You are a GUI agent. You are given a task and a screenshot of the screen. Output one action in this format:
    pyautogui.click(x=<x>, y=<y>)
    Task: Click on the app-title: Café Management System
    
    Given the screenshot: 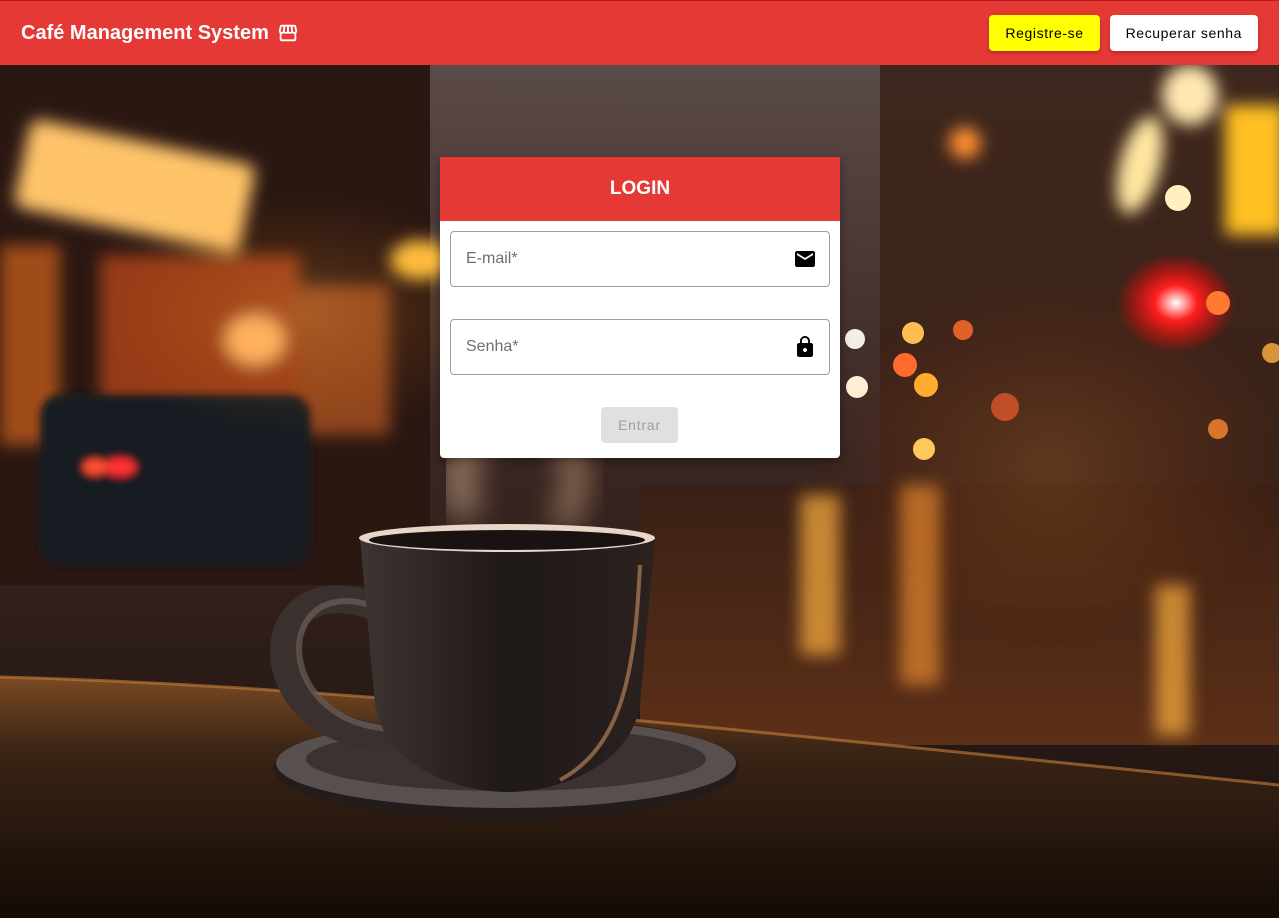 What is the action you would take?
    pyautogui.click(x=145, y=32)
    